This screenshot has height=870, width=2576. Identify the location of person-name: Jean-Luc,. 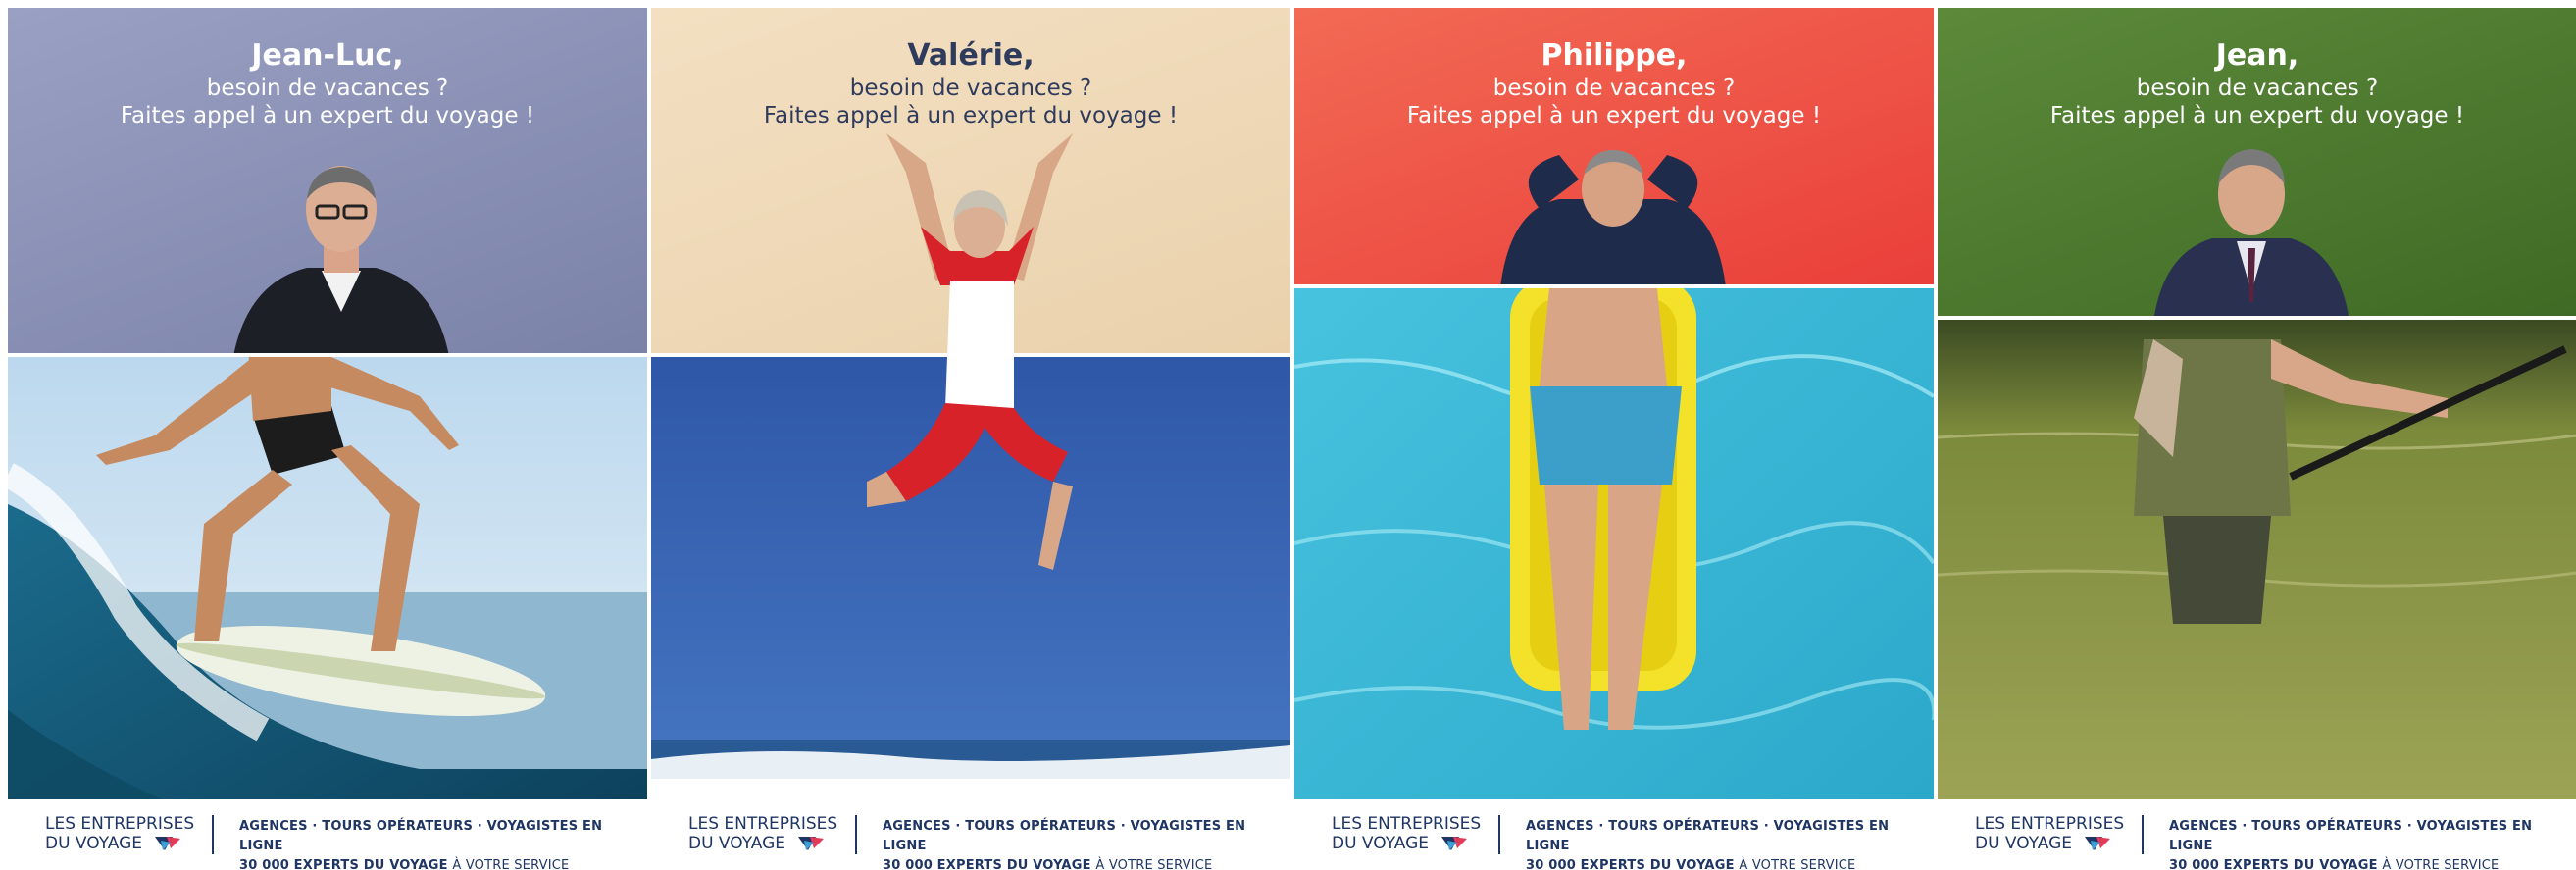
(327, 55).